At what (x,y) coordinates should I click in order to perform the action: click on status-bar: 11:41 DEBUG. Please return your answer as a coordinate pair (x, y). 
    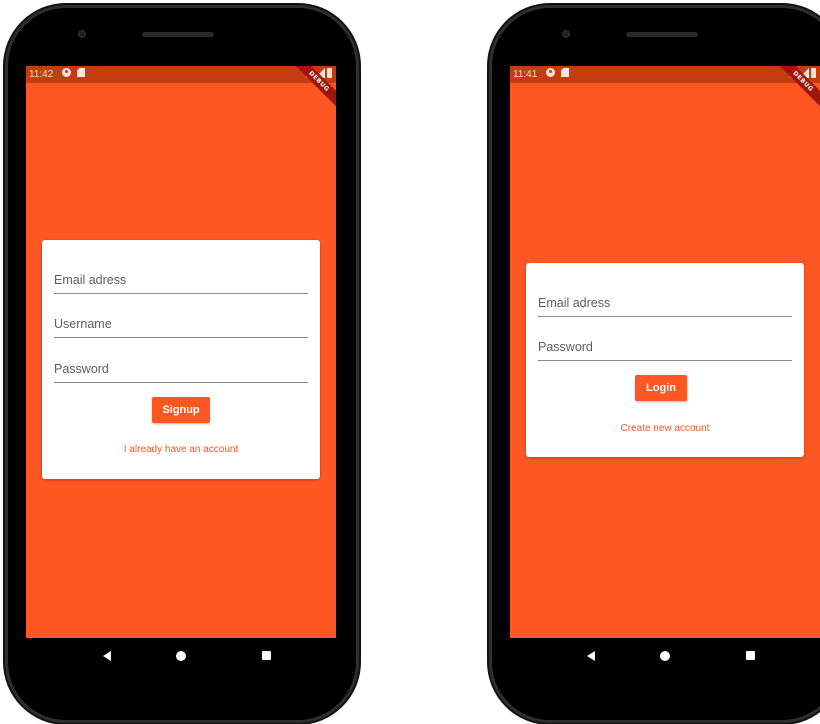
    Looking at the image, I should click on (665, 88).